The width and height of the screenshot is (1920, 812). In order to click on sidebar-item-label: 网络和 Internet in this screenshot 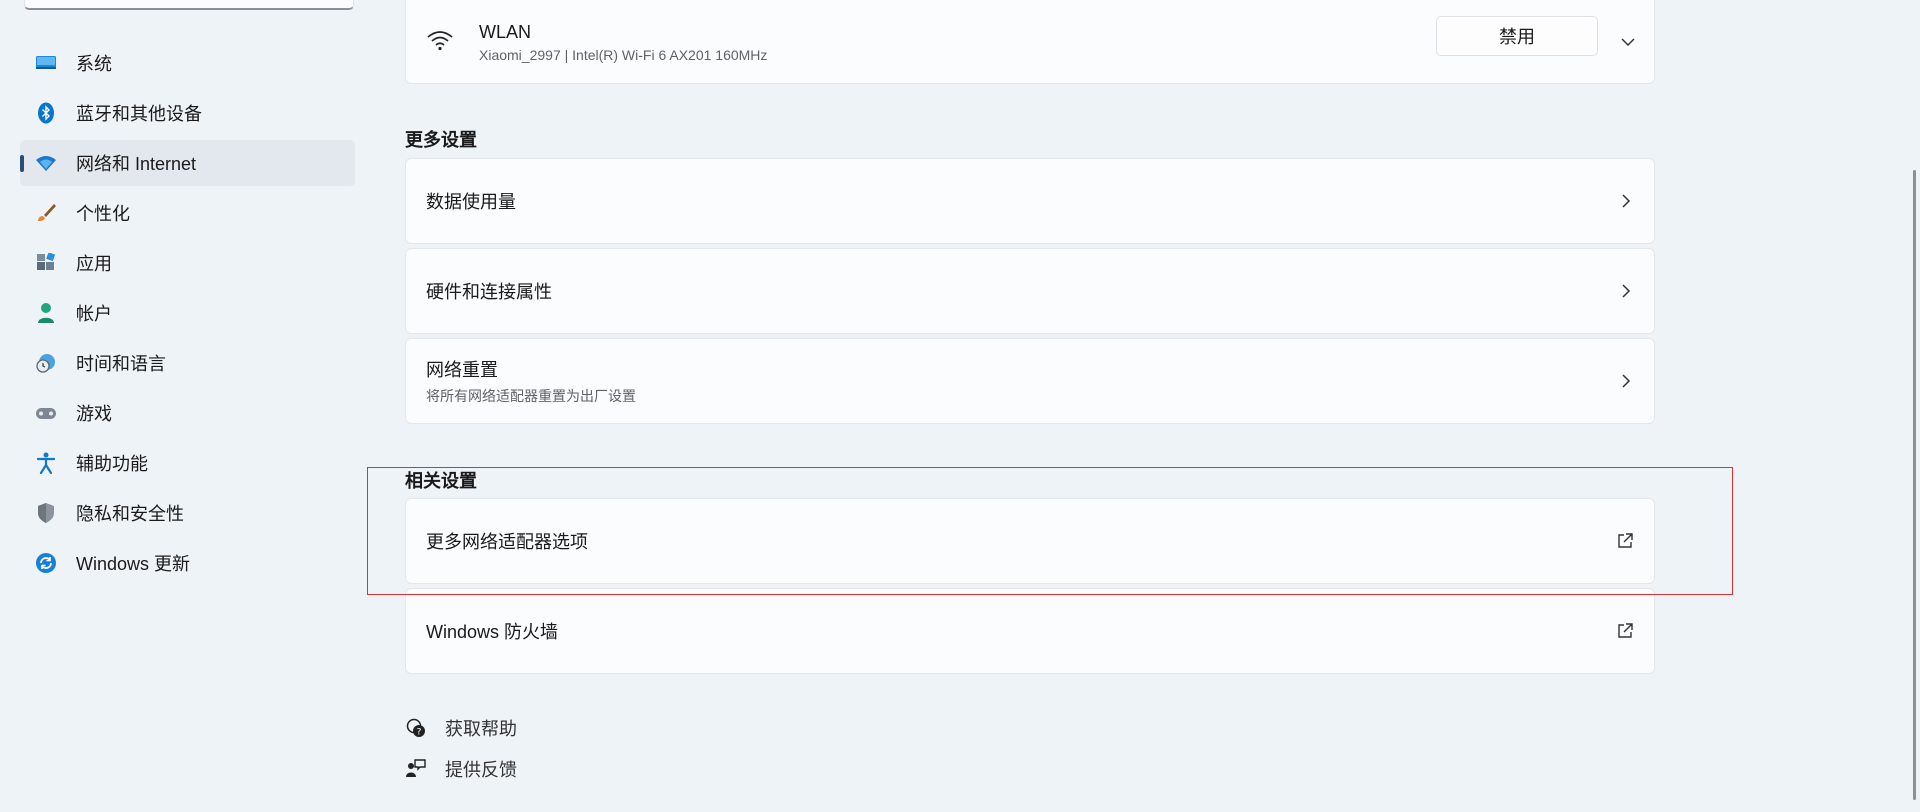, I will do `click(136, 164)`.